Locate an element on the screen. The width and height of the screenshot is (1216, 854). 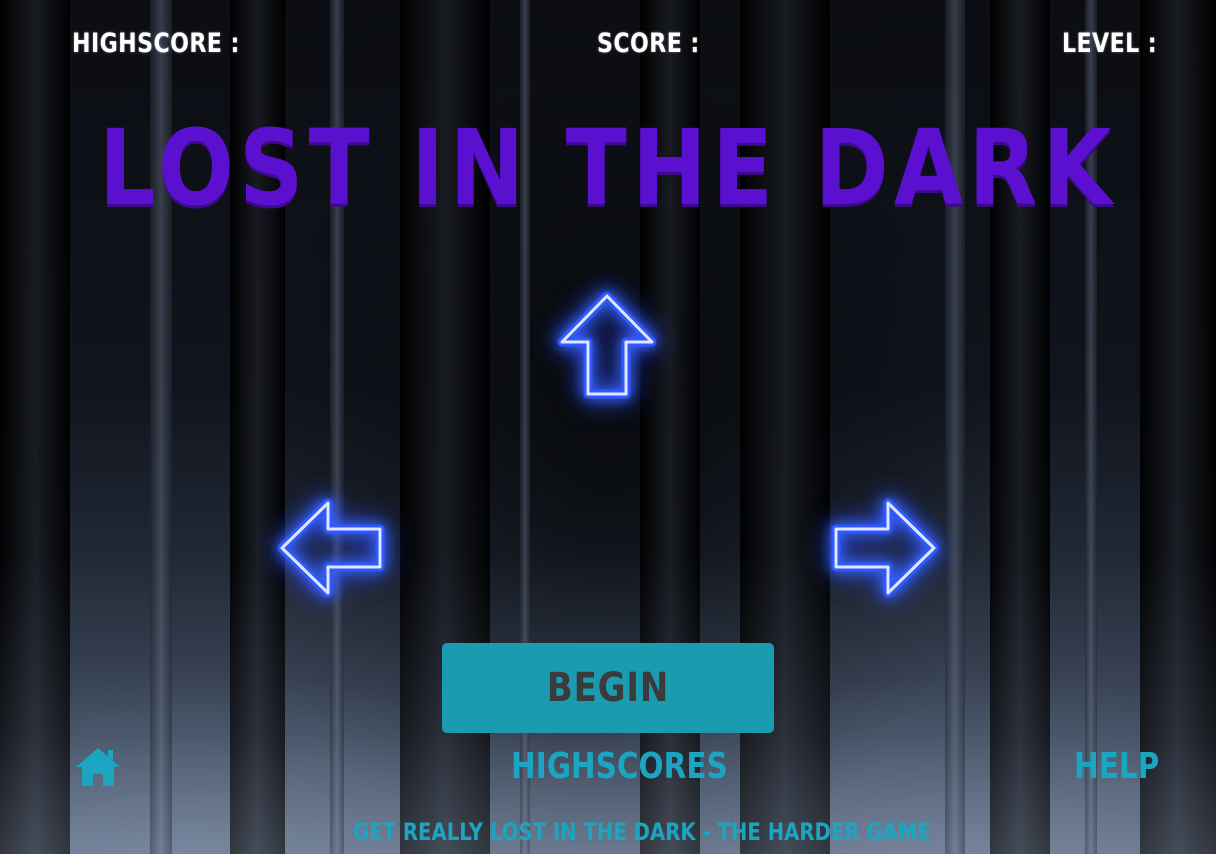
begin-button-label: BEGIN is located at coordinates (608, 688).